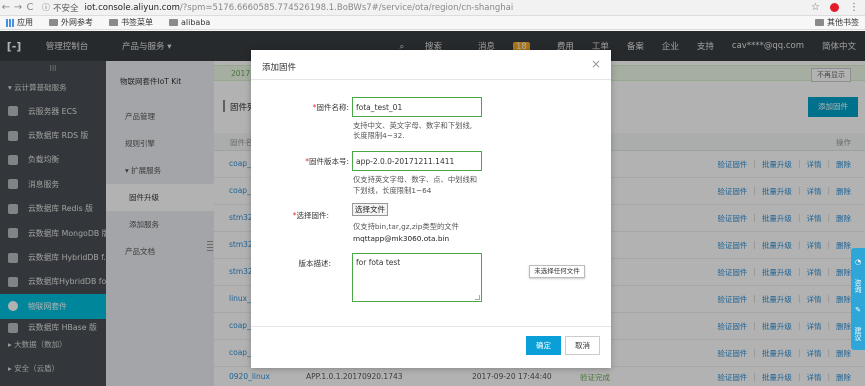  I want to click on info-icon: ⓘ, so click(46, 7).